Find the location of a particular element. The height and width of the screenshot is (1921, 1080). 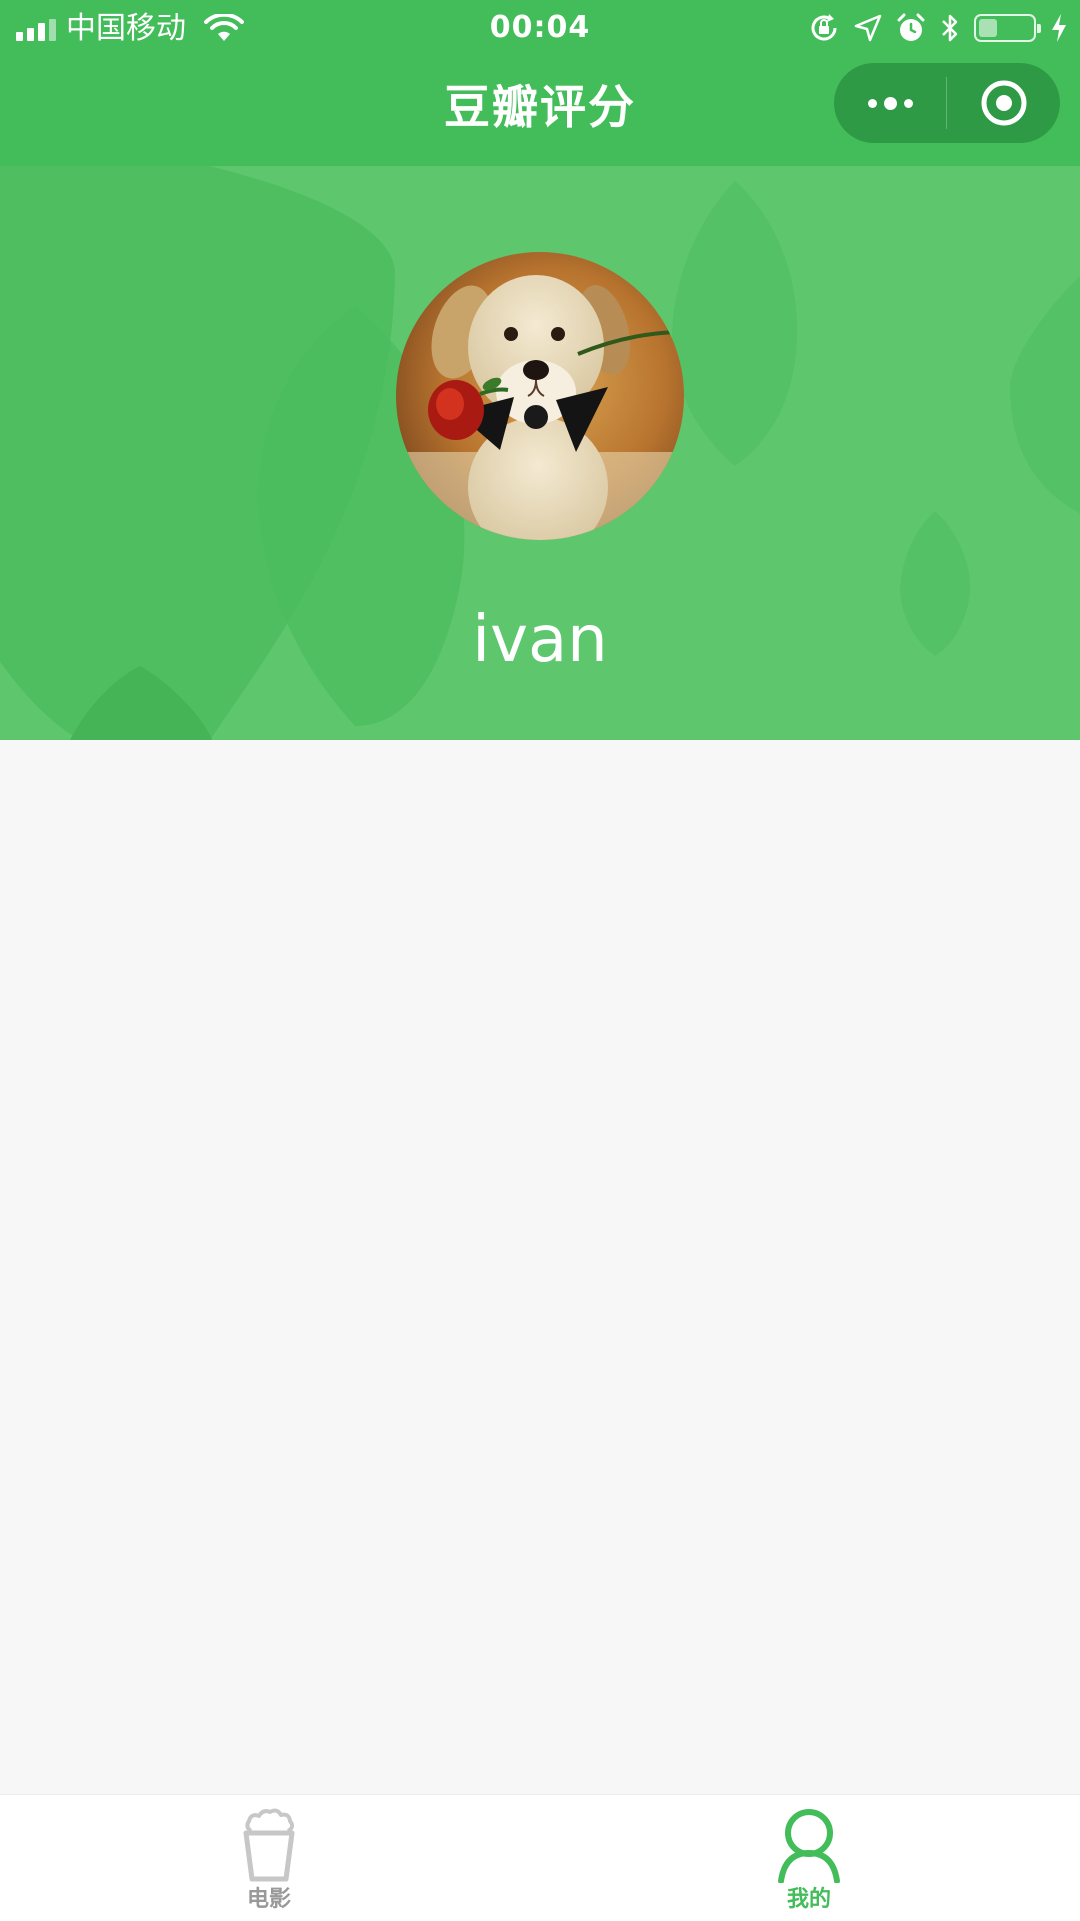

battery-level is located at coordinates (988, 28).